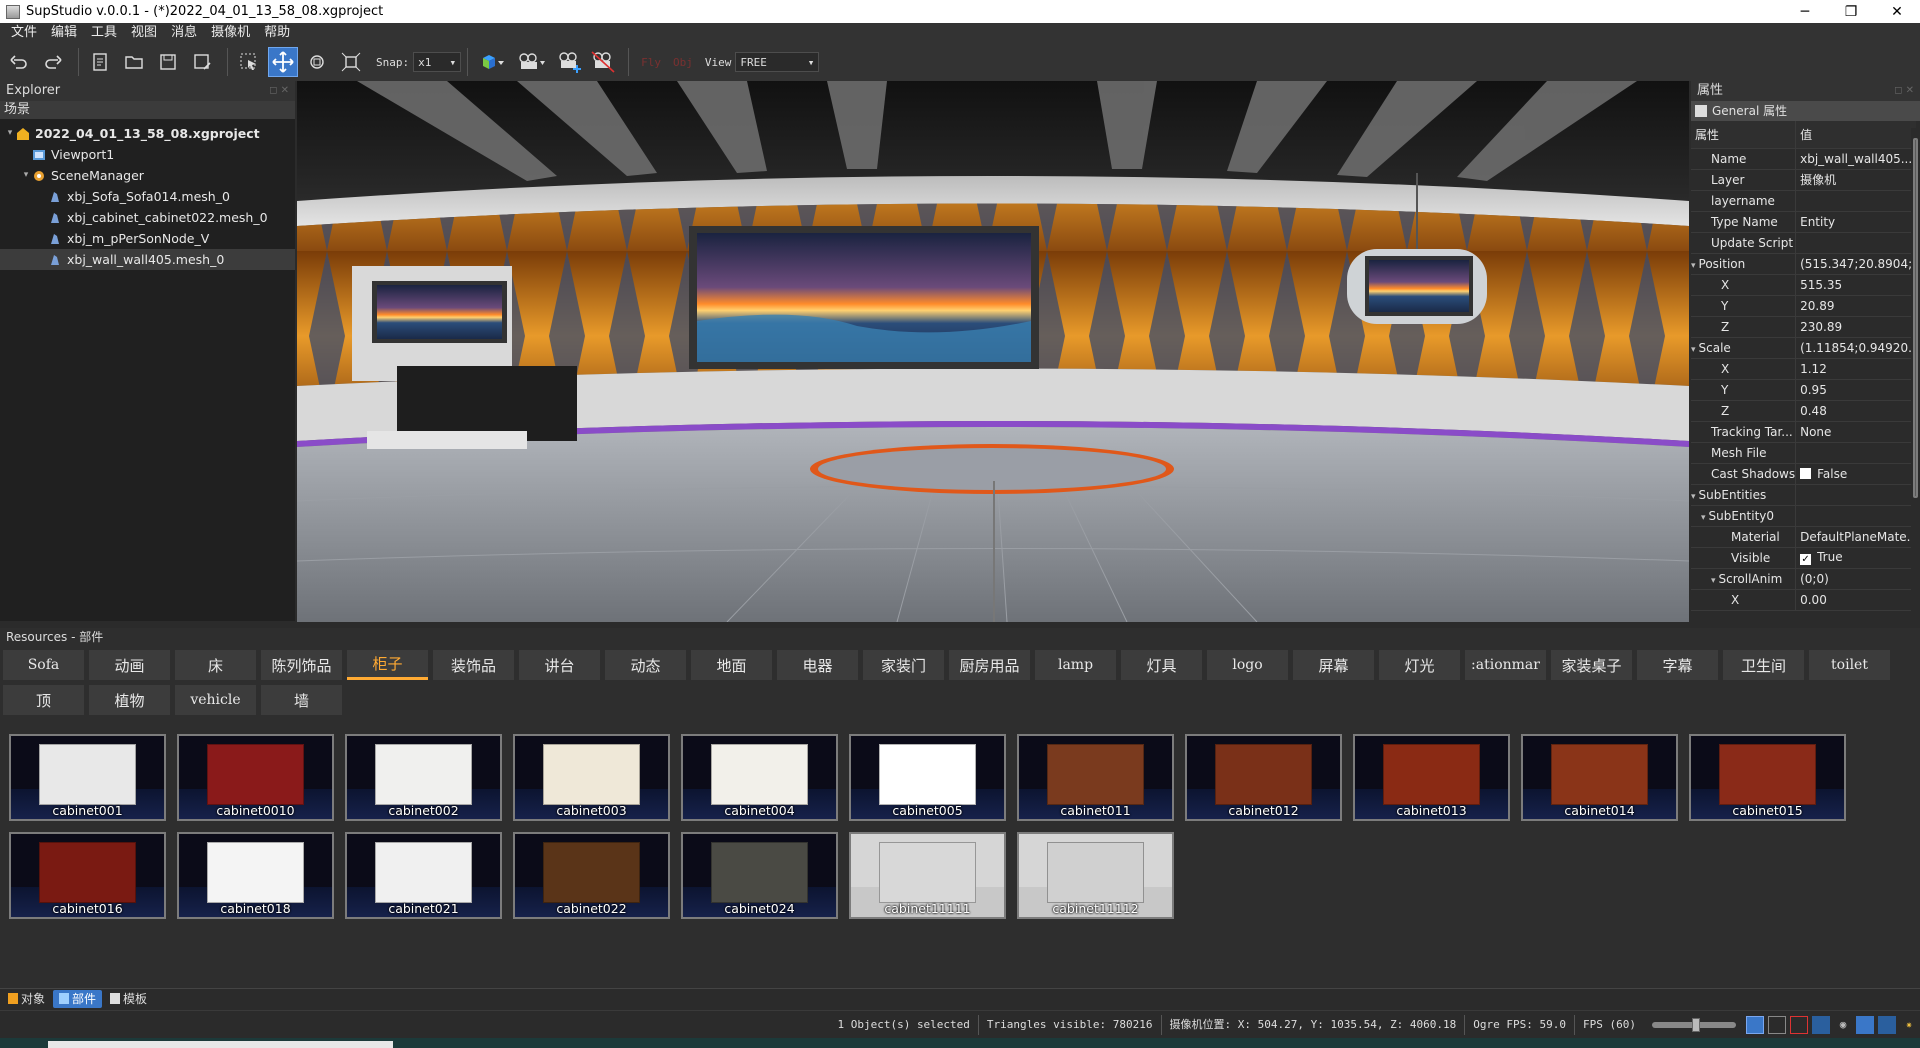 The height and width of the screenshot is (1048, 1920). I want to click on checkbox-checked: ✓, so click(1806, 559).